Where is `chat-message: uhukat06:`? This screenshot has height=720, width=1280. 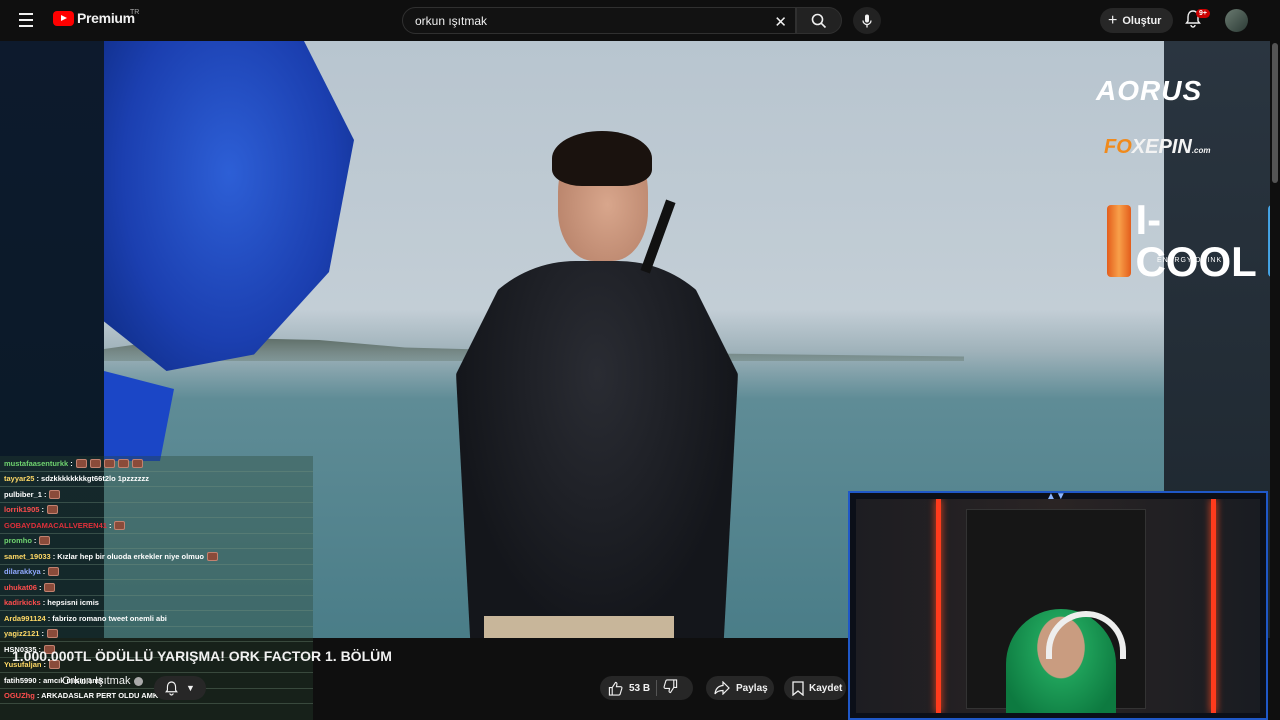 chat-message: uhukat06: is located at coordinates (156, 588).